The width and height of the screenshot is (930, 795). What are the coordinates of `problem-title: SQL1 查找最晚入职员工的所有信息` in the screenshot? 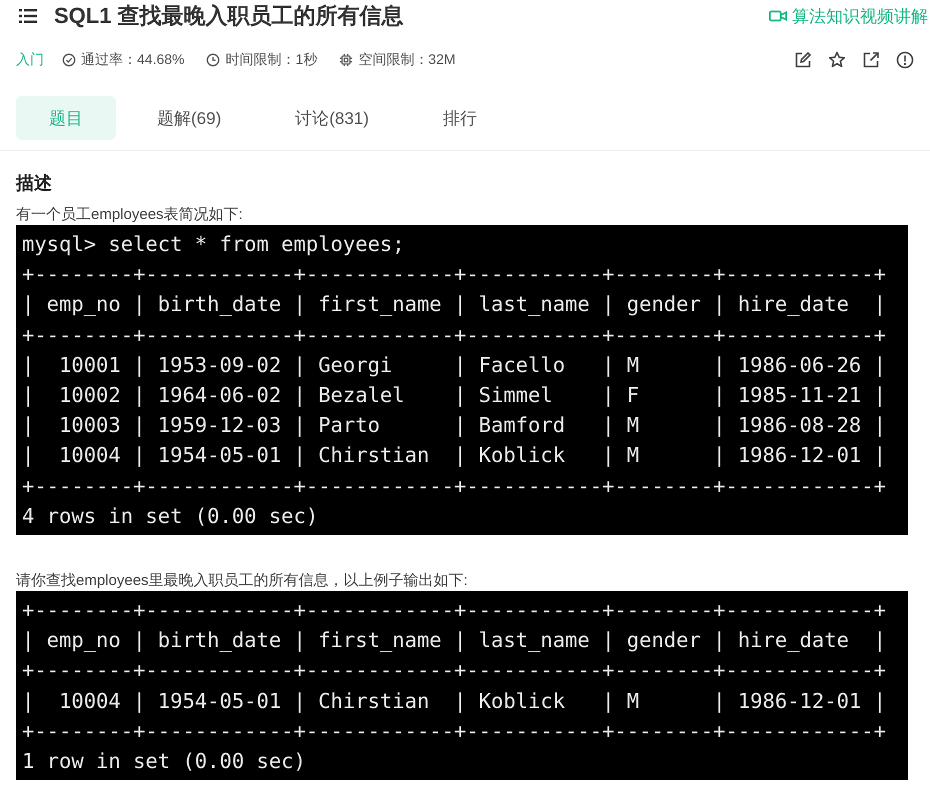 It's located at (229, 16).